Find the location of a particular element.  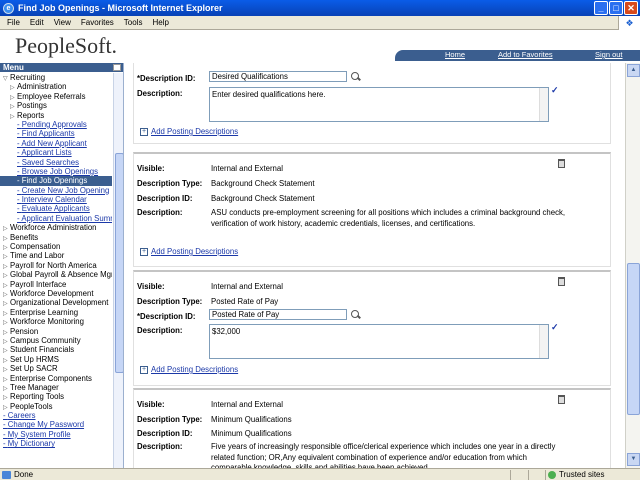

menu-tools: Tools is located at coordinates (133, 22).